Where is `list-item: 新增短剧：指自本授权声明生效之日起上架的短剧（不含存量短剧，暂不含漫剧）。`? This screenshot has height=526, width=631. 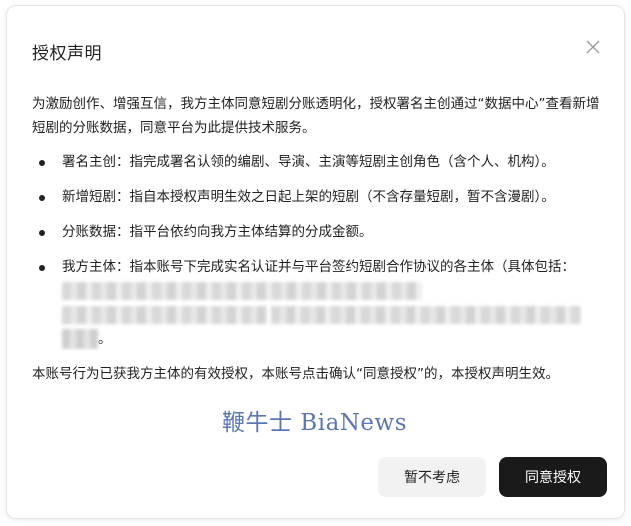
list-item: 新增短剧：指自本授权声明生效之日起上架的短剧（不含存量短剧，暂不含漫剧）。 is located at coordinates (322, 197).